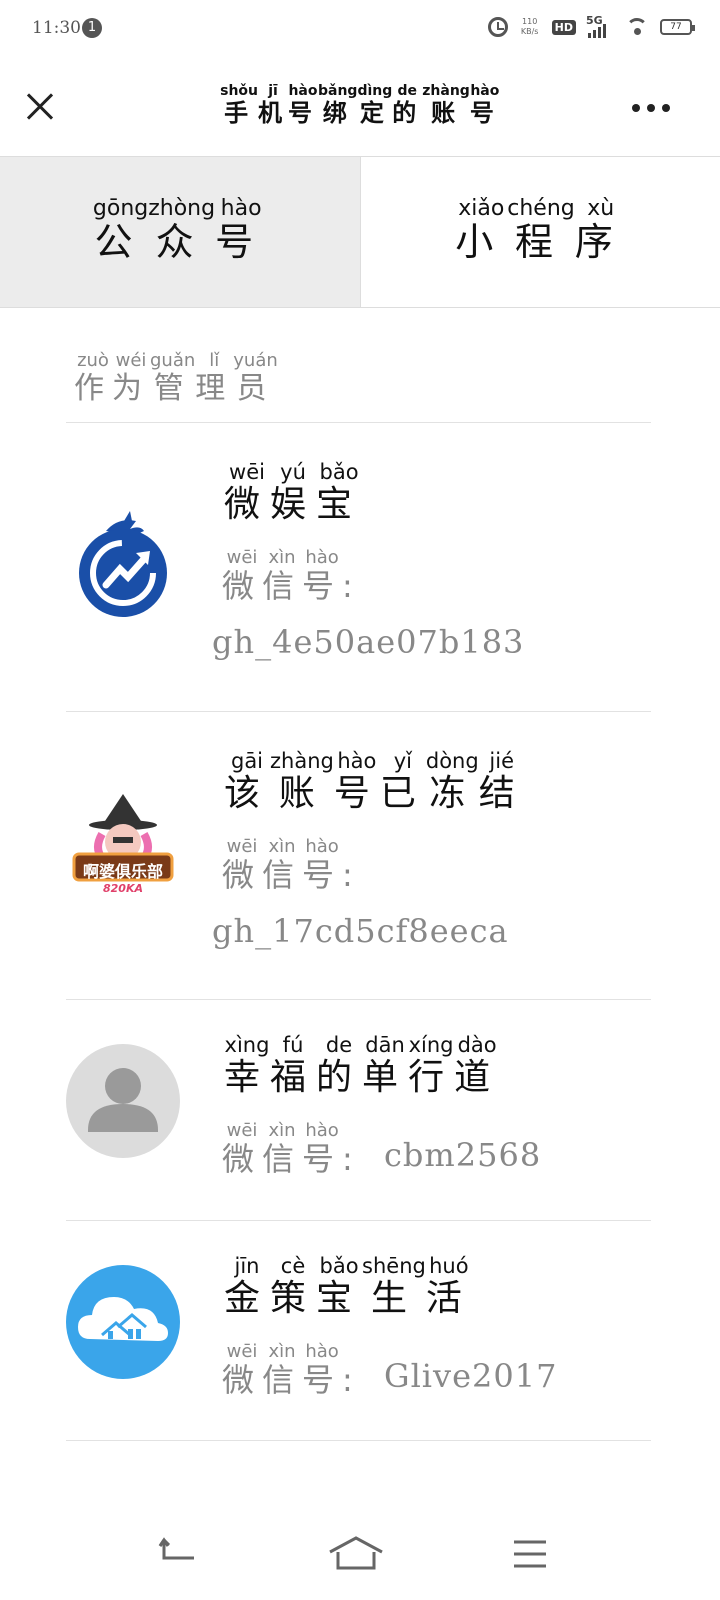 Image resolution: width=720 pixels, height=1600 pixels. What do you see at coordinates (247, 492) in the screenshot?
I see `account-name-char: 微wēi` at bounding box center [247, 492].